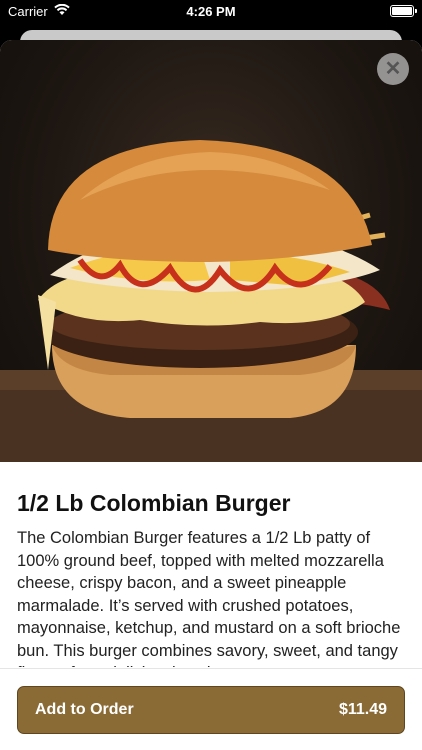 The image size is (422, 750). Describe the element at coordinates (154, 503) in the screenshot. I see `item-title: 1/2 Lb Colombian Burger` at that location.